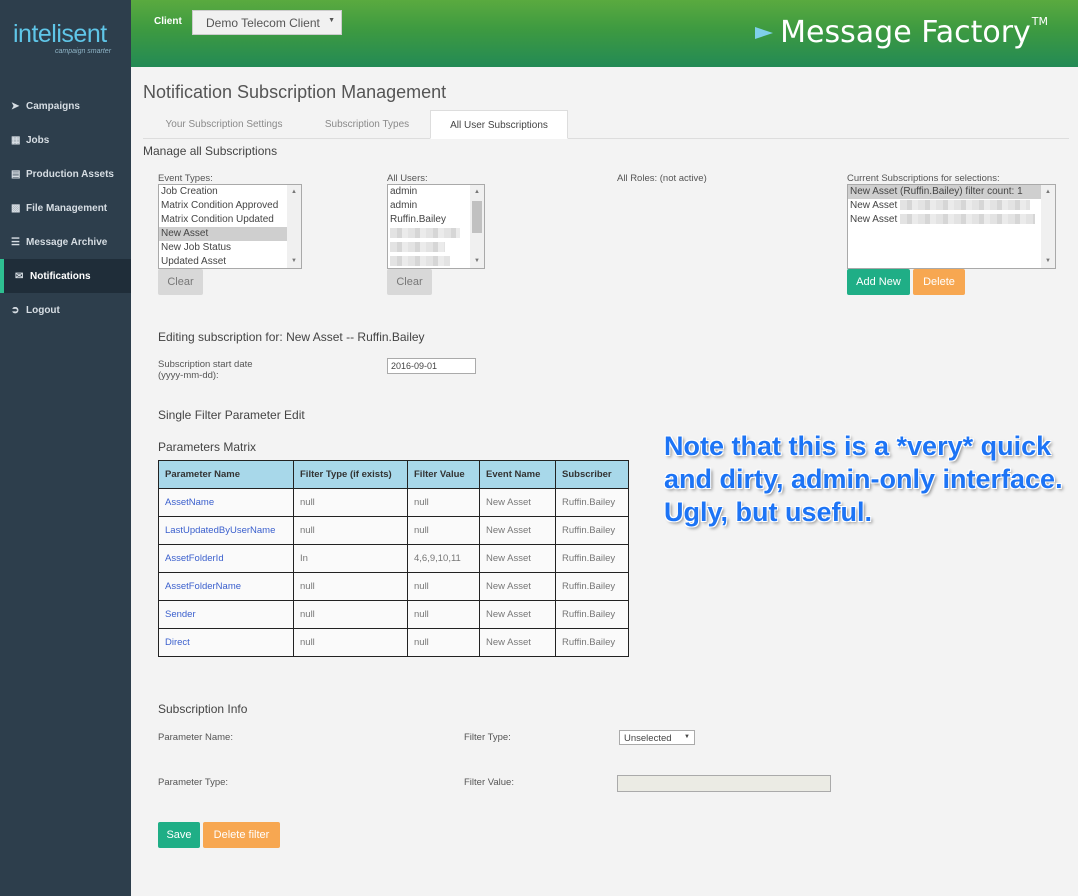 The width and height of the screenshot is (1078, 896). I want to click on delete-subscription-button: Delete, so click(939, 282).